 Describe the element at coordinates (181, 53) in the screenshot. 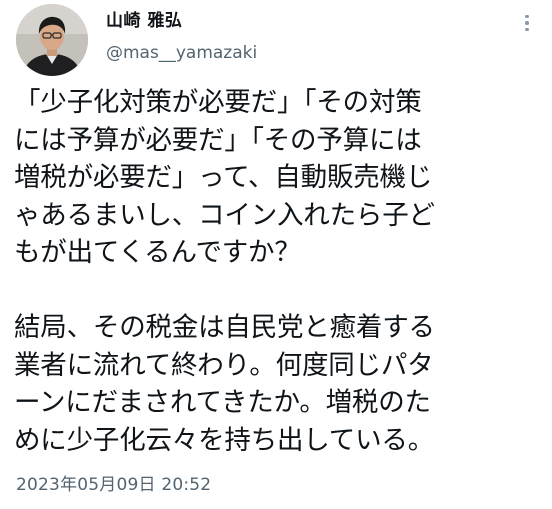

I see `user-handle: @mas__yamazaki` at that location.